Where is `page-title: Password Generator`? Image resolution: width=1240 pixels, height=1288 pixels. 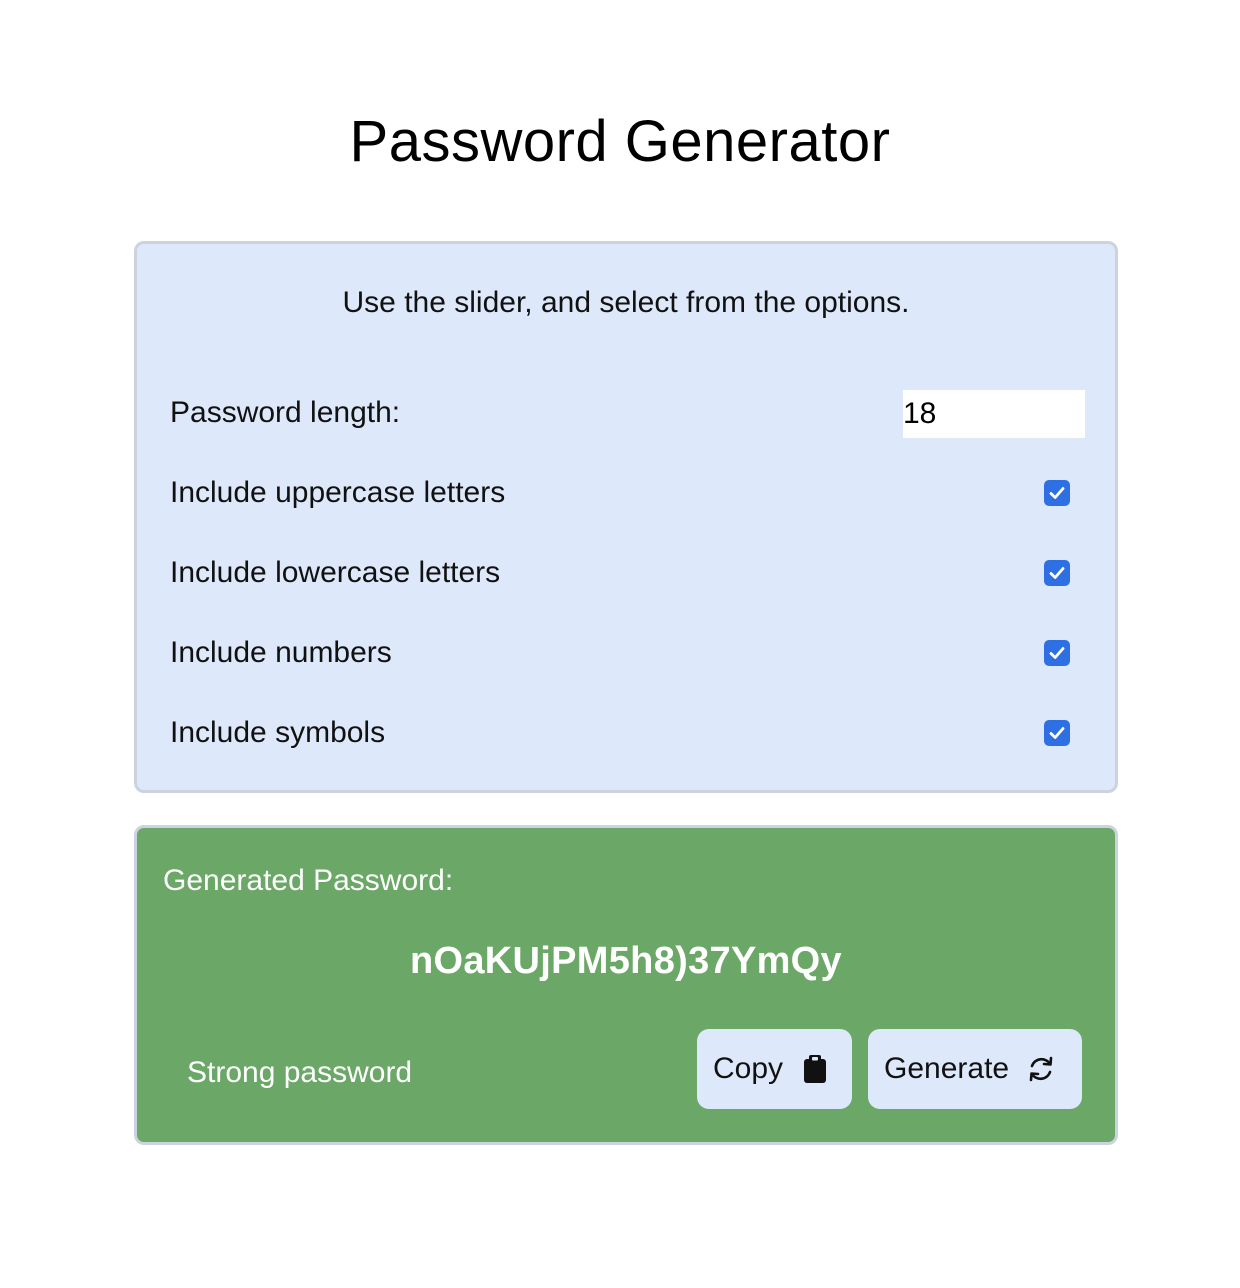 page-title: Password Generator is located at coordinates (620, 141).